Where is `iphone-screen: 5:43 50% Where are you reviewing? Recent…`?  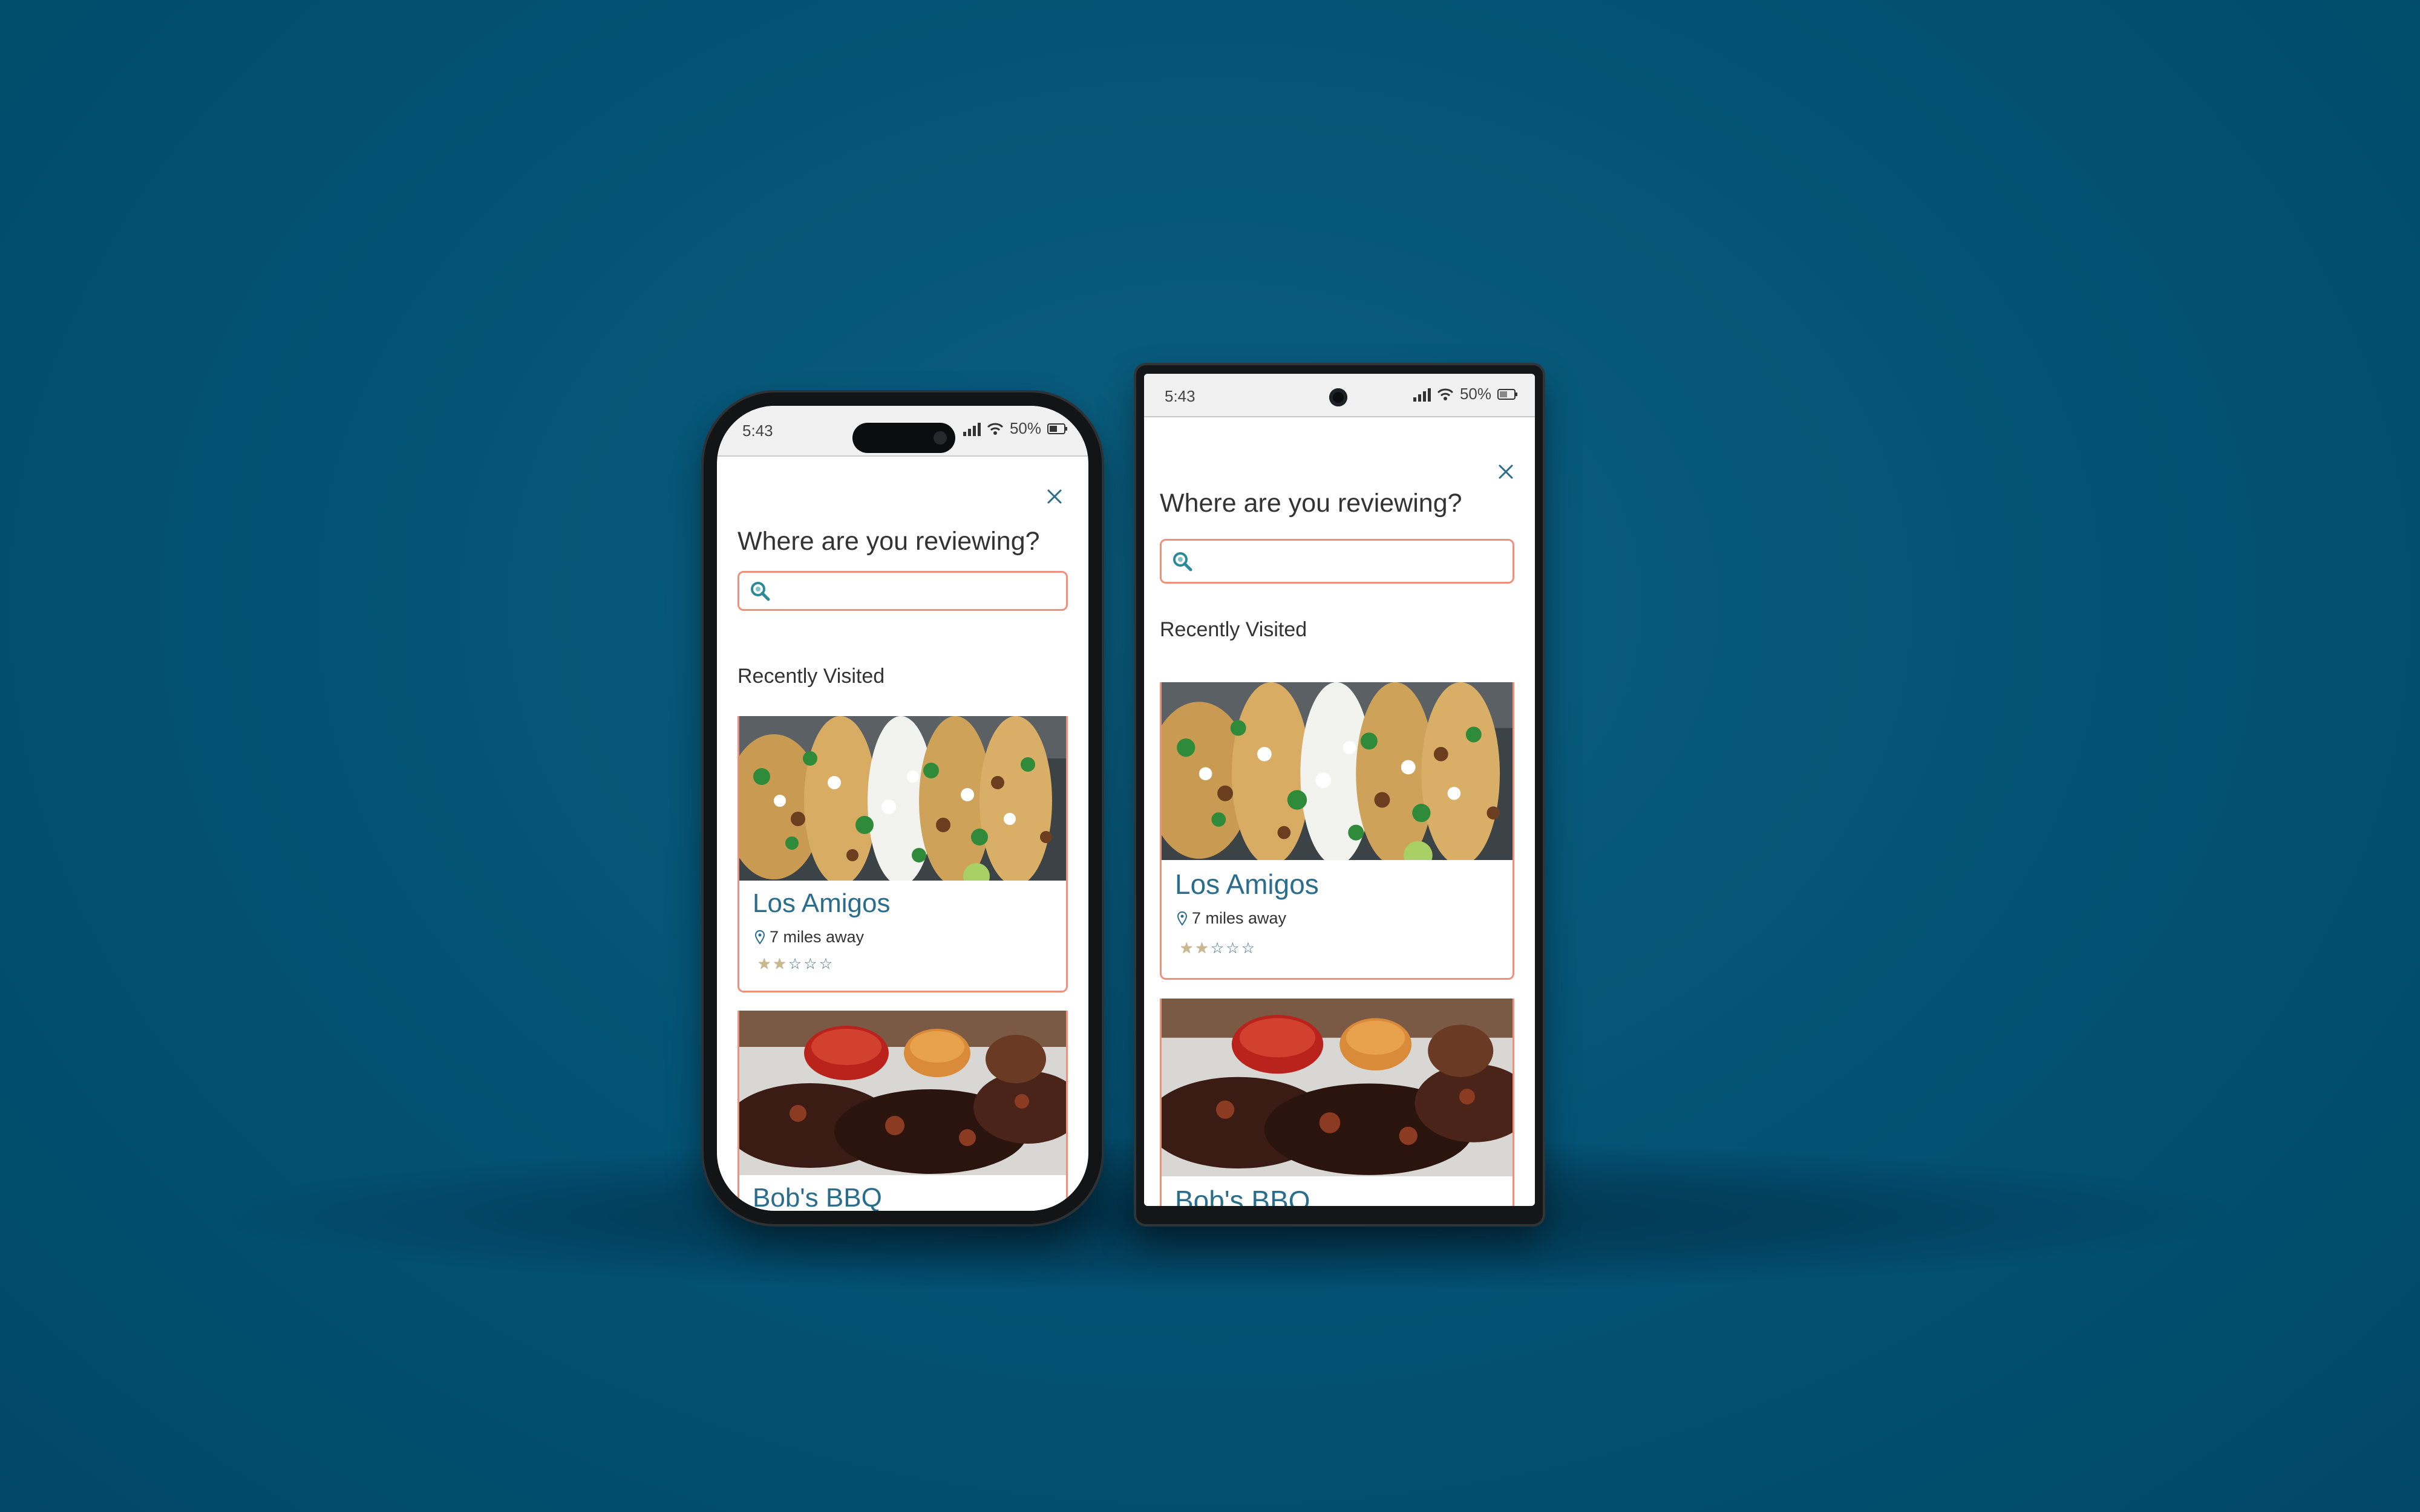 iphone-screen: 5:43 50% Where are you reviewing? Recent… is located at coordinates (902, 809).